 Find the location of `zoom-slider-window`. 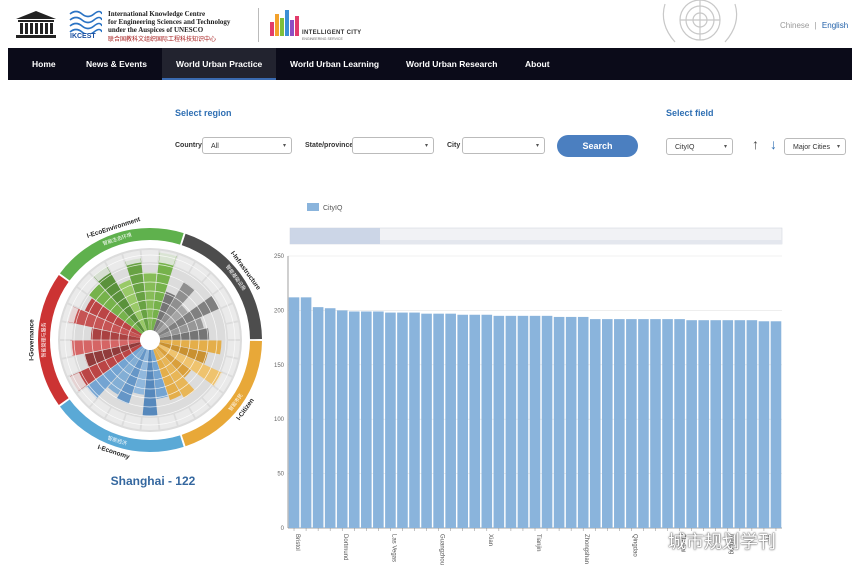

zoom-slider-window is located at coordinates (335, 236).